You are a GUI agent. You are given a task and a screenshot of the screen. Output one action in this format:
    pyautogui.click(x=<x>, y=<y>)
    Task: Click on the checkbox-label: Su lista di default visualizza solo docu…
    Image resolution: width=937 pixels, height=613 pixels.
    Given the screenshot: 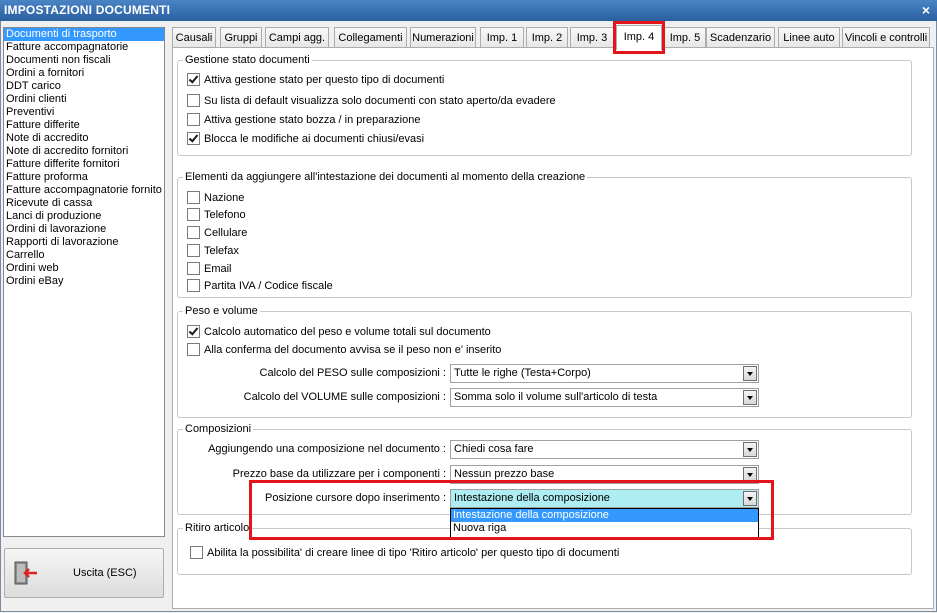 What is the action you would take?
    pyautogui.click(x=380, y=100)
    